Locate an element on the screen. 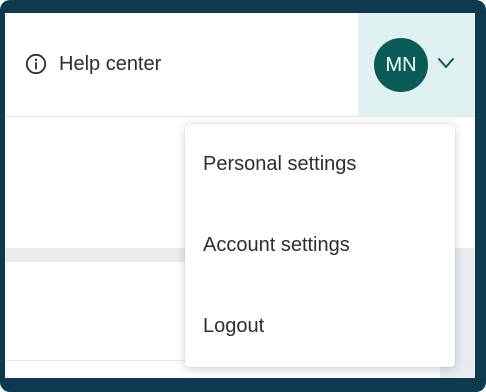  menu-item-label: Personal settings is located at coordinates (280, 164).